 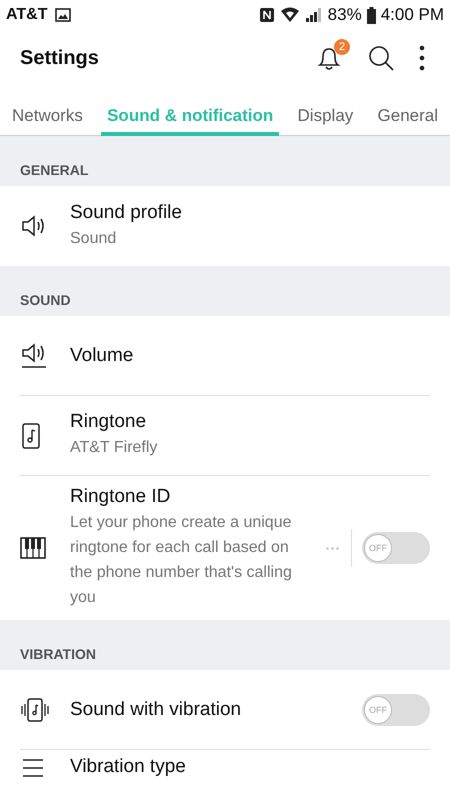 I want to click on battery-percent: 83%, so click(x=345, y=15).